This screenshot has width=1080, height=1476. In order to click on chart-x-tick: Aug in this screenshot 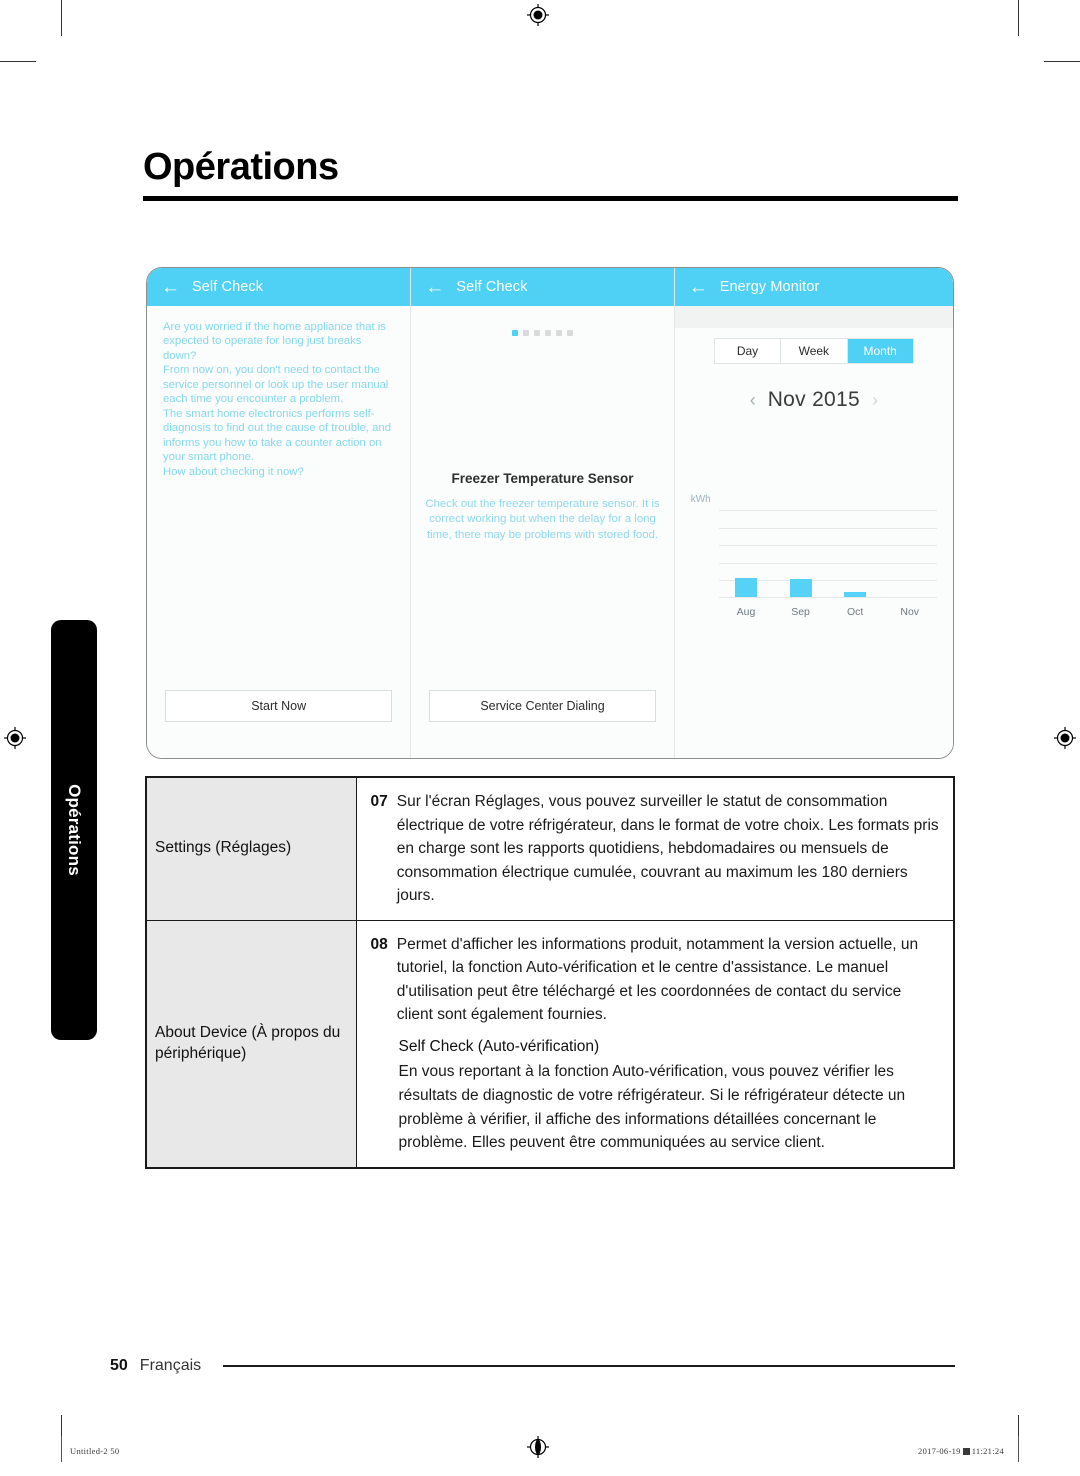, I will do `click(746, 612)`.